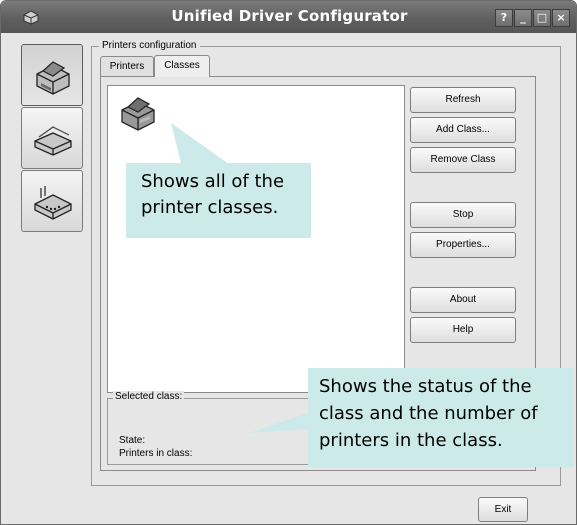 This screenshot has height=525, width=577. I want to click on classes-callout: Shows all of the printer classes., so click(218, 200).